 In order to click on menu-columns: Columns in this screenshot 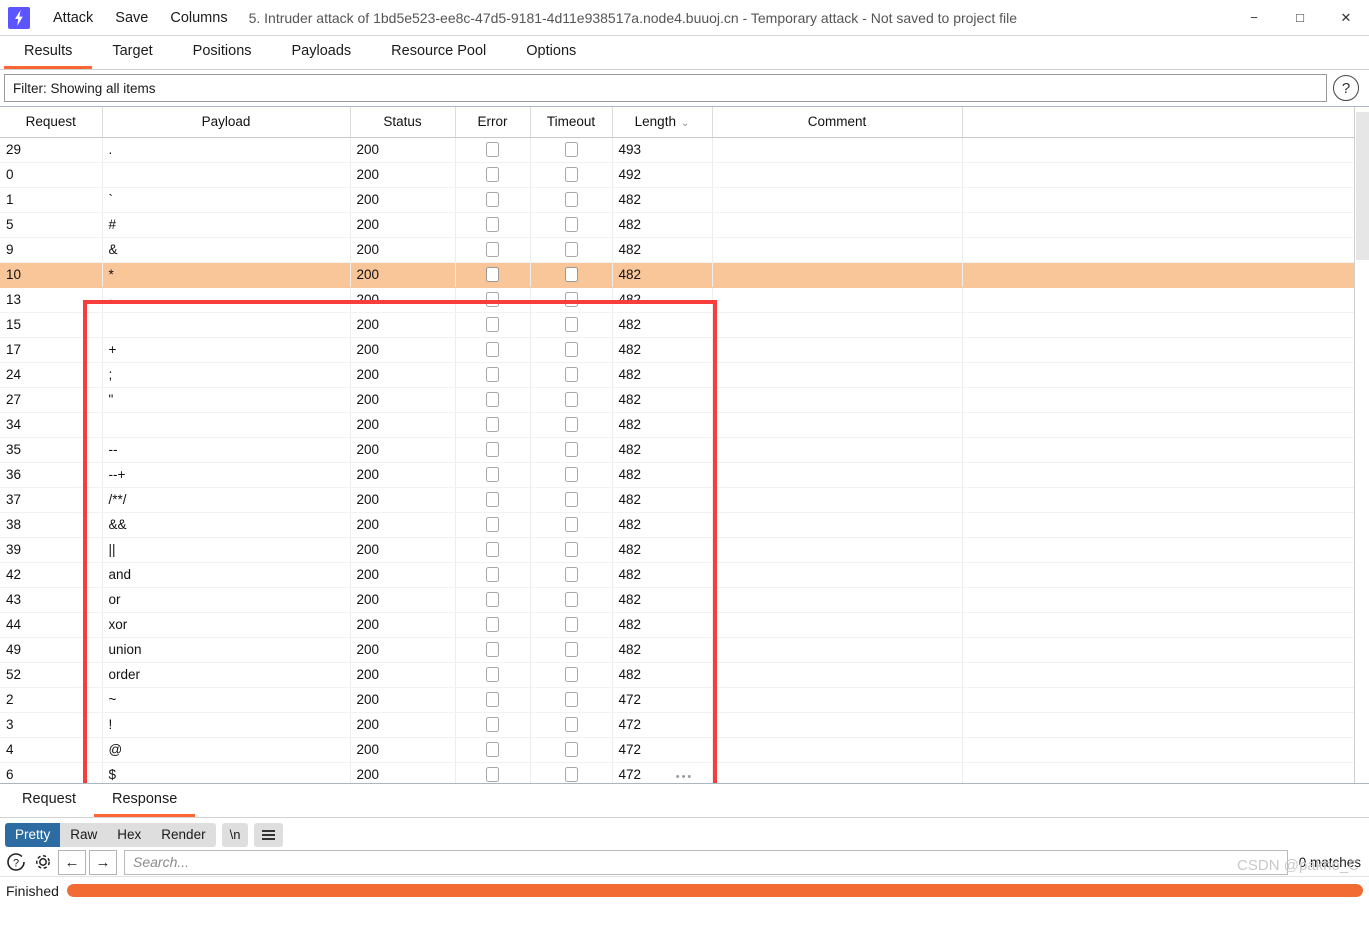, I will do `click(198, 18)`.